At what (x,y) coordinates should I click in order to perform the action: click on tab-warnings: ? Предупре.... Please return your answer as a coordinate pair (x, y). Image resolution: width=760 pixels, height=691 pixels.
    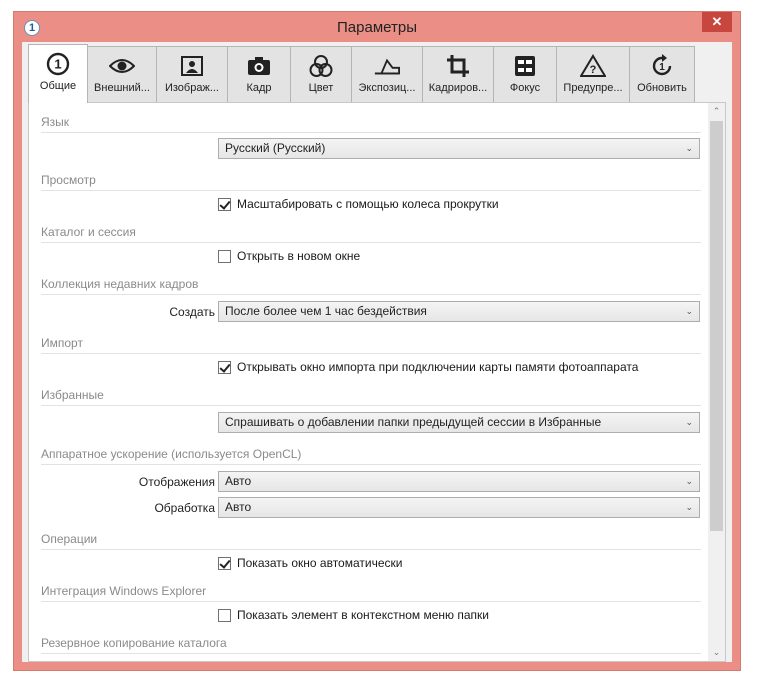
    Looking at the image, I should click on (593, 74).